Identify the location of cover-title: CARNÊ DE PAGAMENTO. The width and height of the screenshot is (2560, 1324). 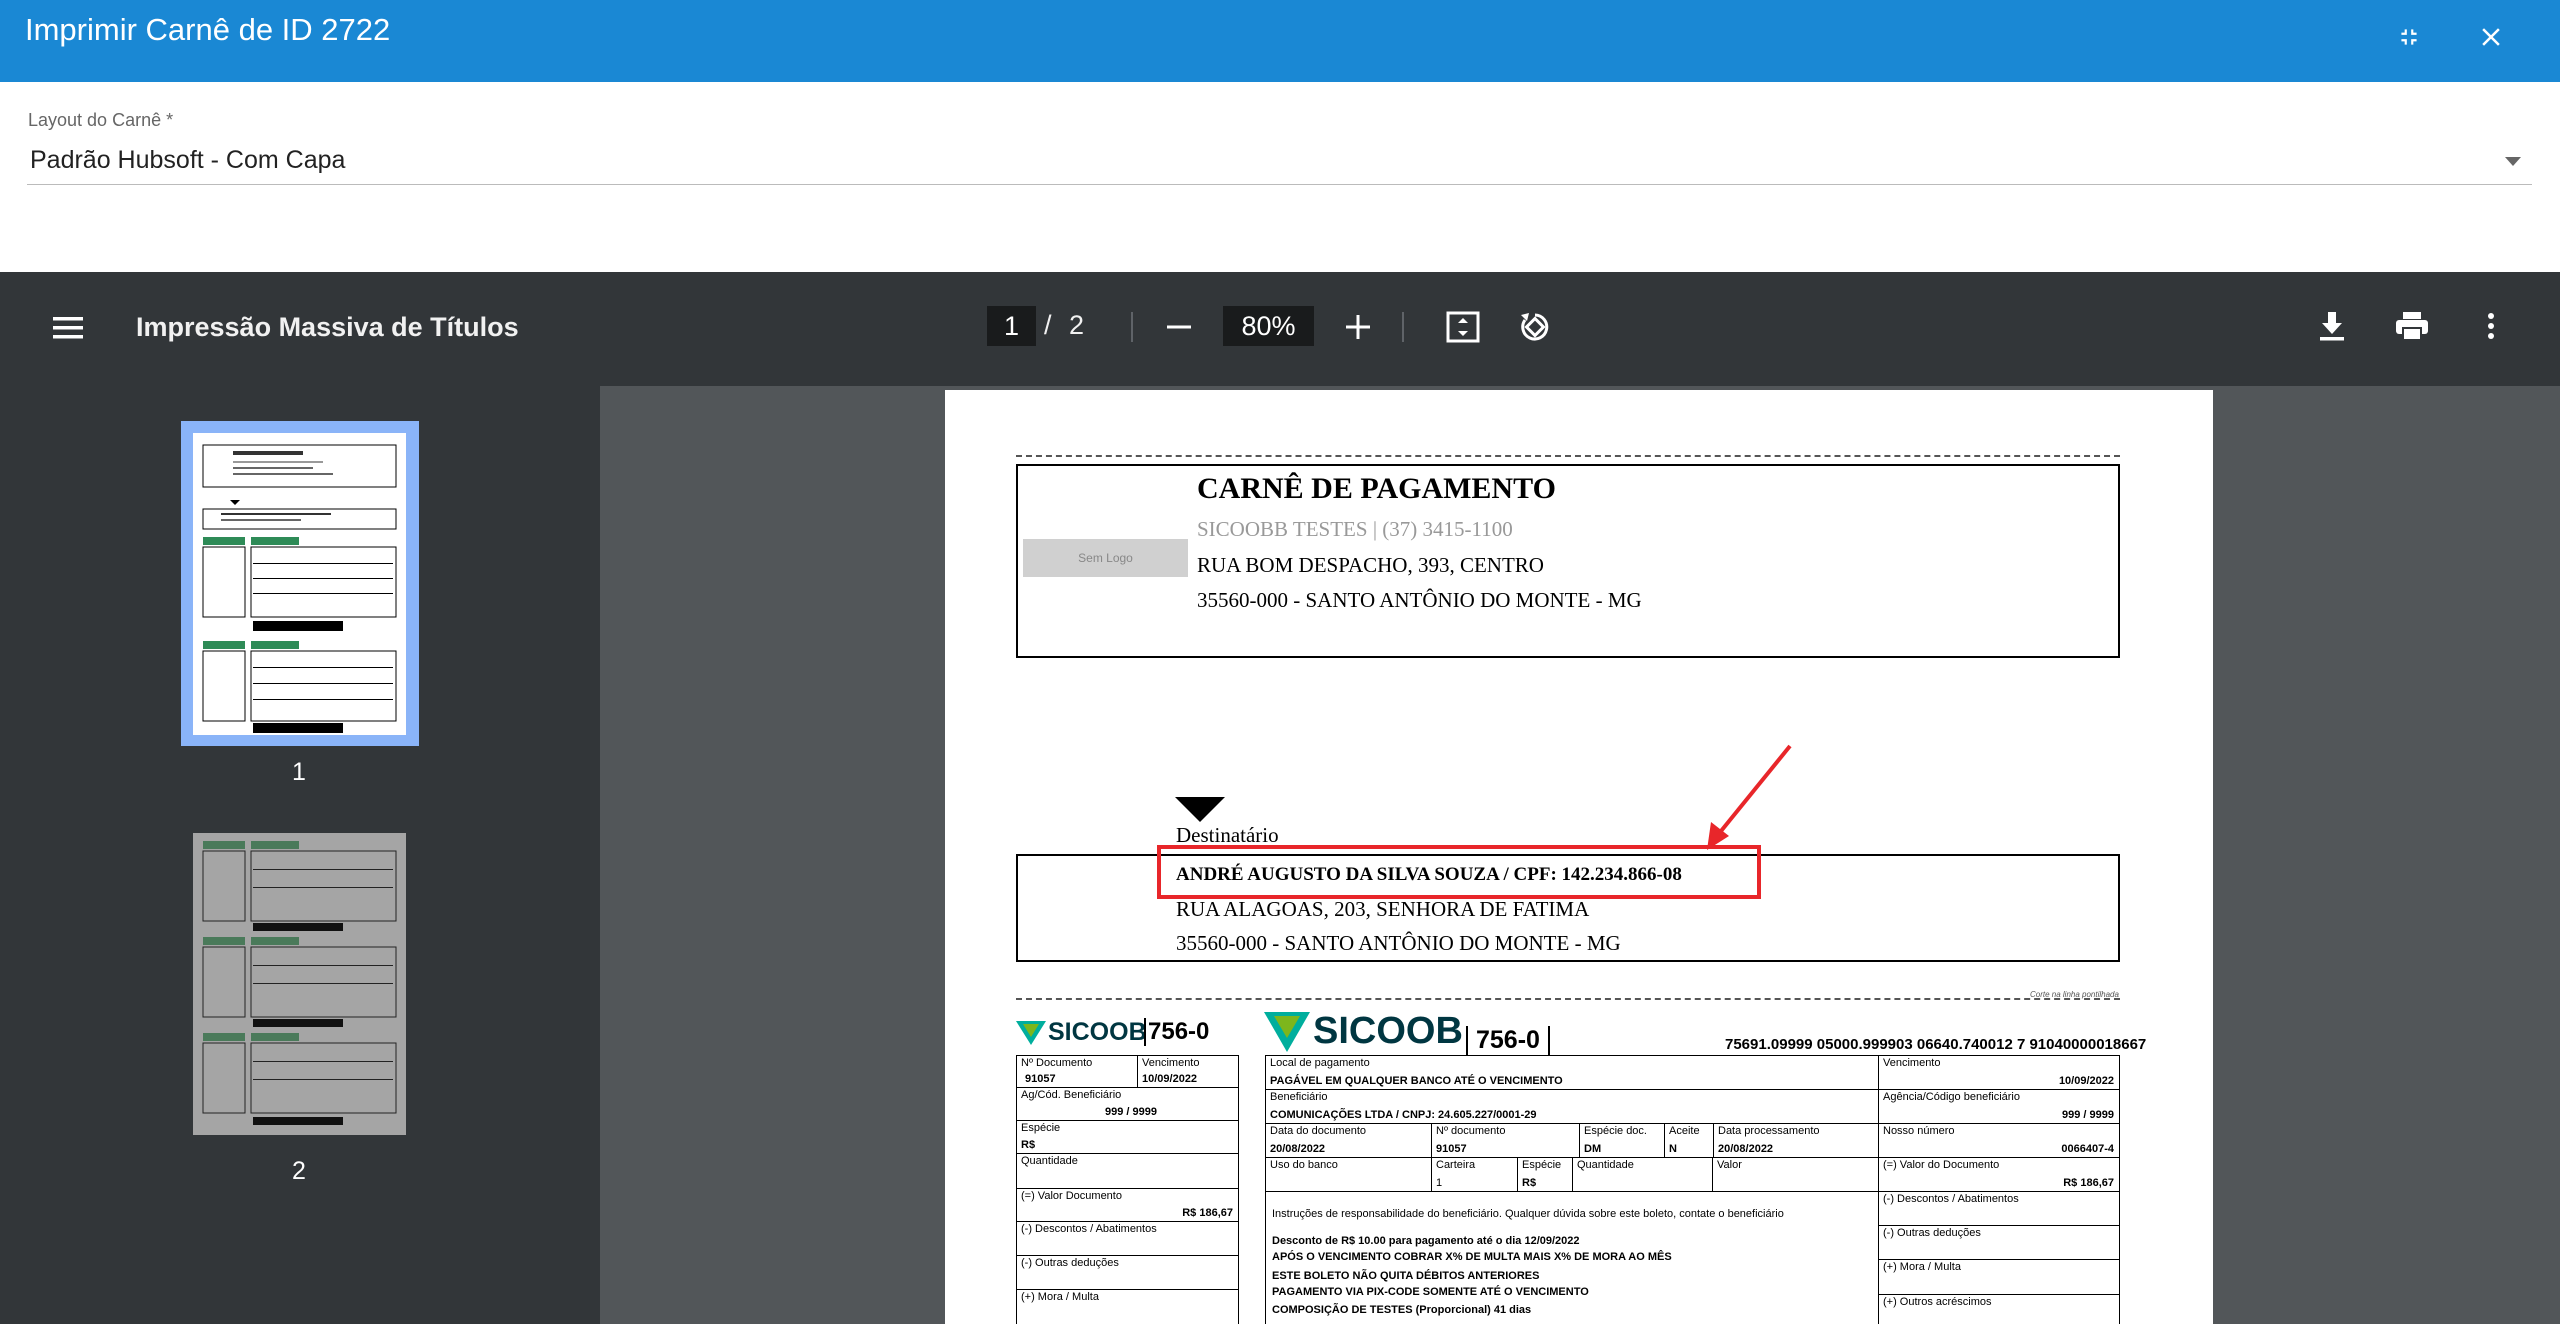
(1376, 488).